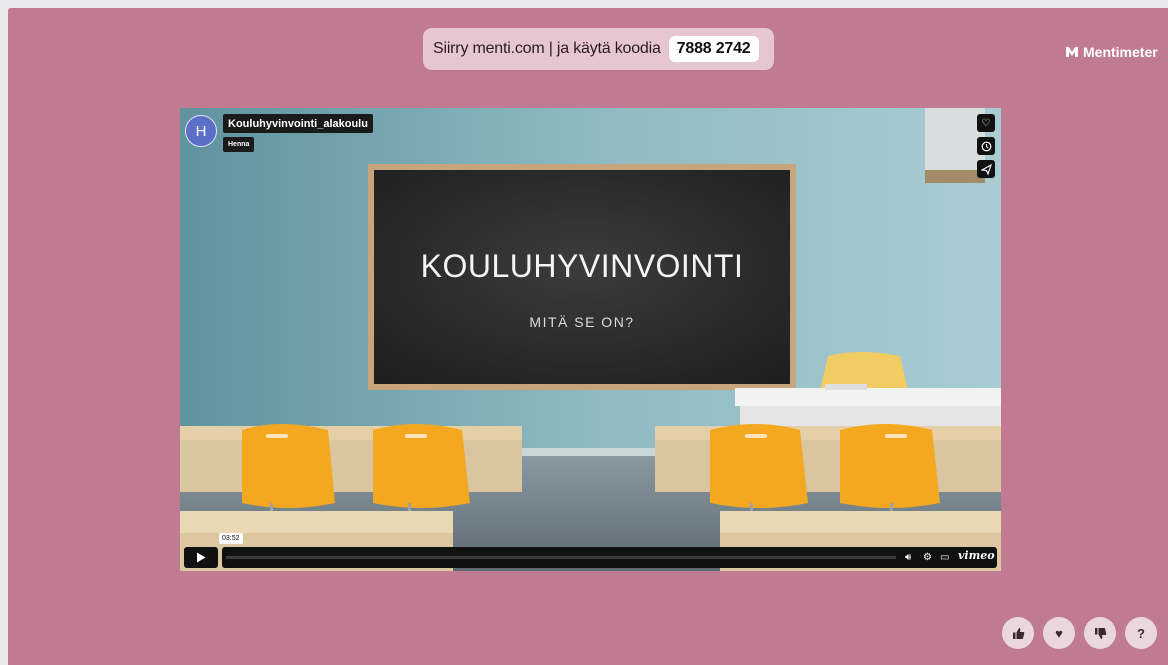 Image resolution: width=1168 pixels, height=665 pixels. I want to click on watch-later-button, so click(986, 146).